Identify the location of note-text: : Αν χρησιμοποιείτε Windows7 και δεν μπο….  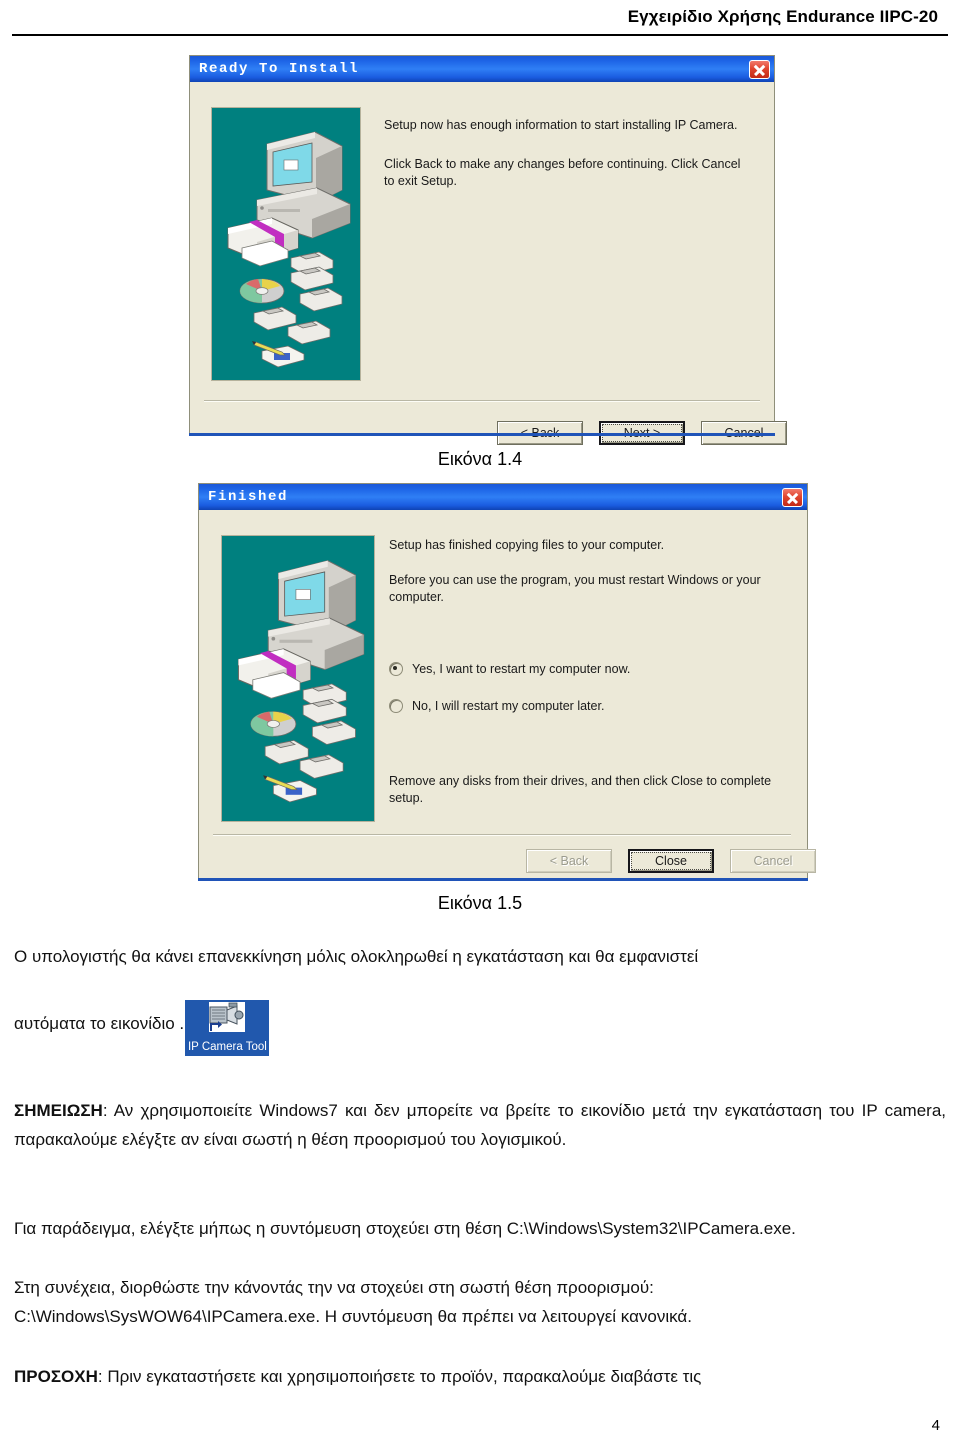
(480, 1125).